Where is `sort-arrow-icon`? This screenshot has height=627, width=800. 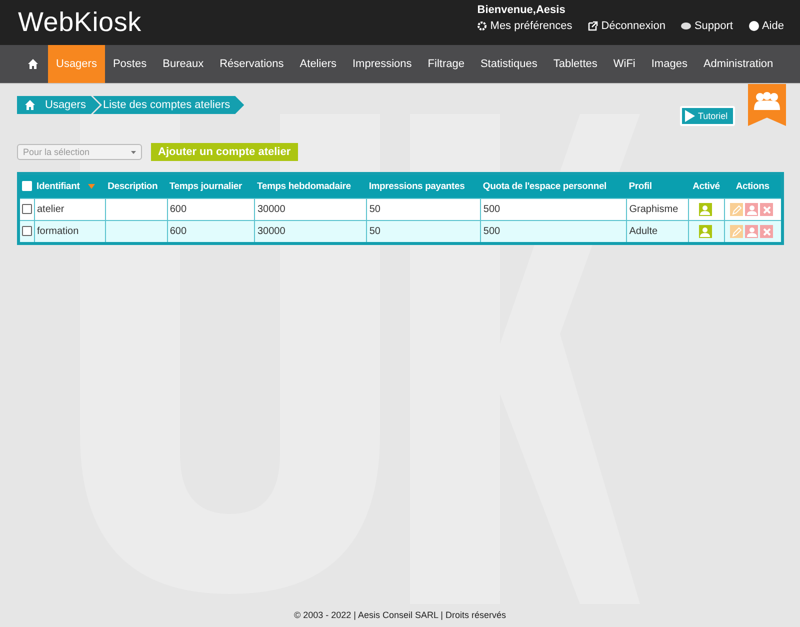 sort-arrow-icon is located at coordinates (91, 186).